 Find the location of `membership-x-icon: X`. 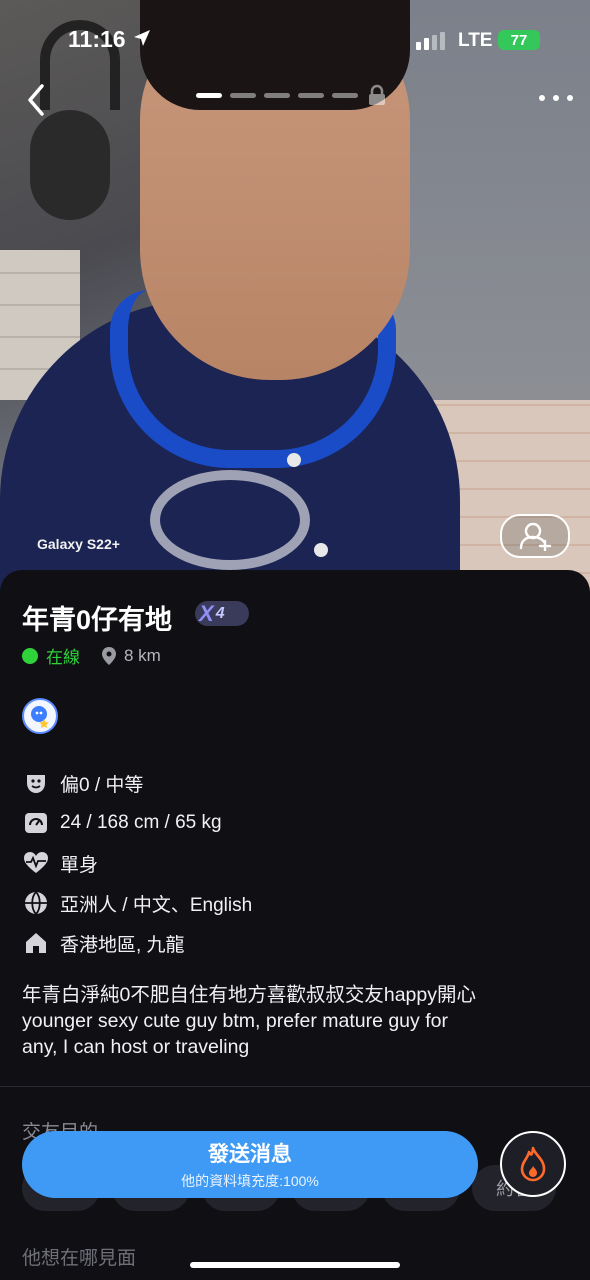

membership-x-icon: X is located at coordinates (206, 613).